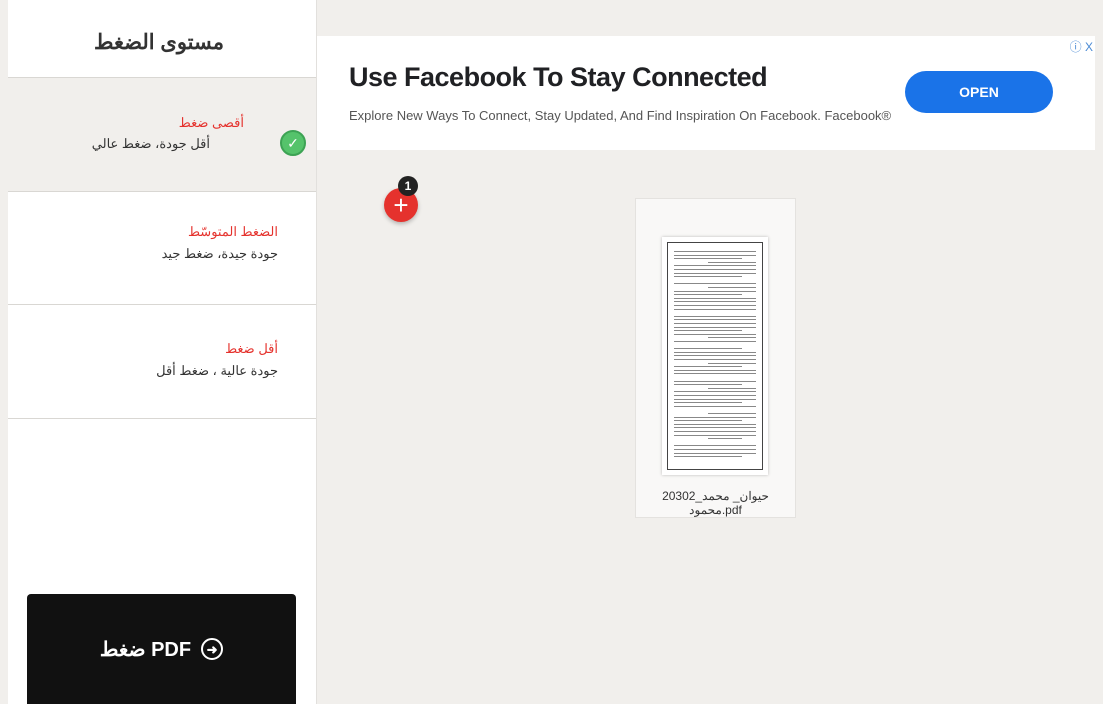 The width and height of the screenshot is (1103, 704). I want to click on arrow-right-circle-icon: ➜, so click(212, 649).